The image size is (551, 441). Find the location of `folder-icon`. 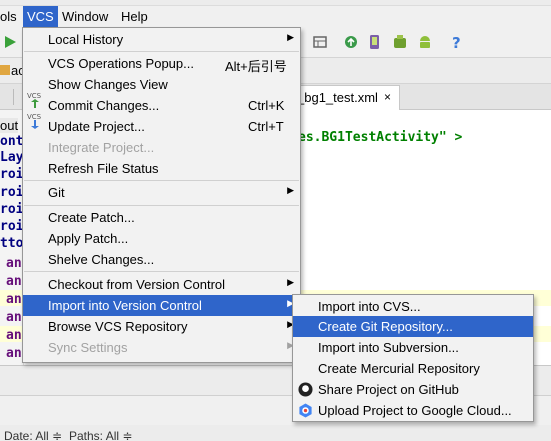

folder-icon is located at coordinates (5, 70).